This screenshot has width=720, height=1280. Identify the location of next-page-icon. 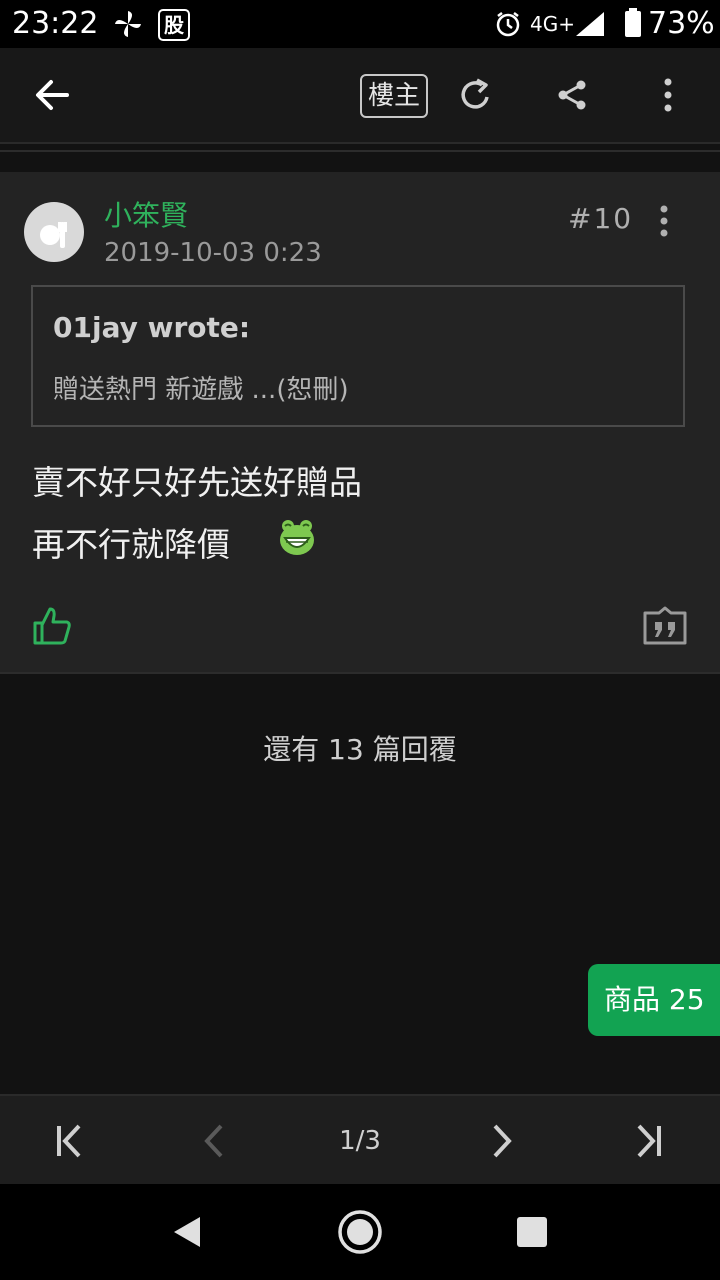
(502, 1141).